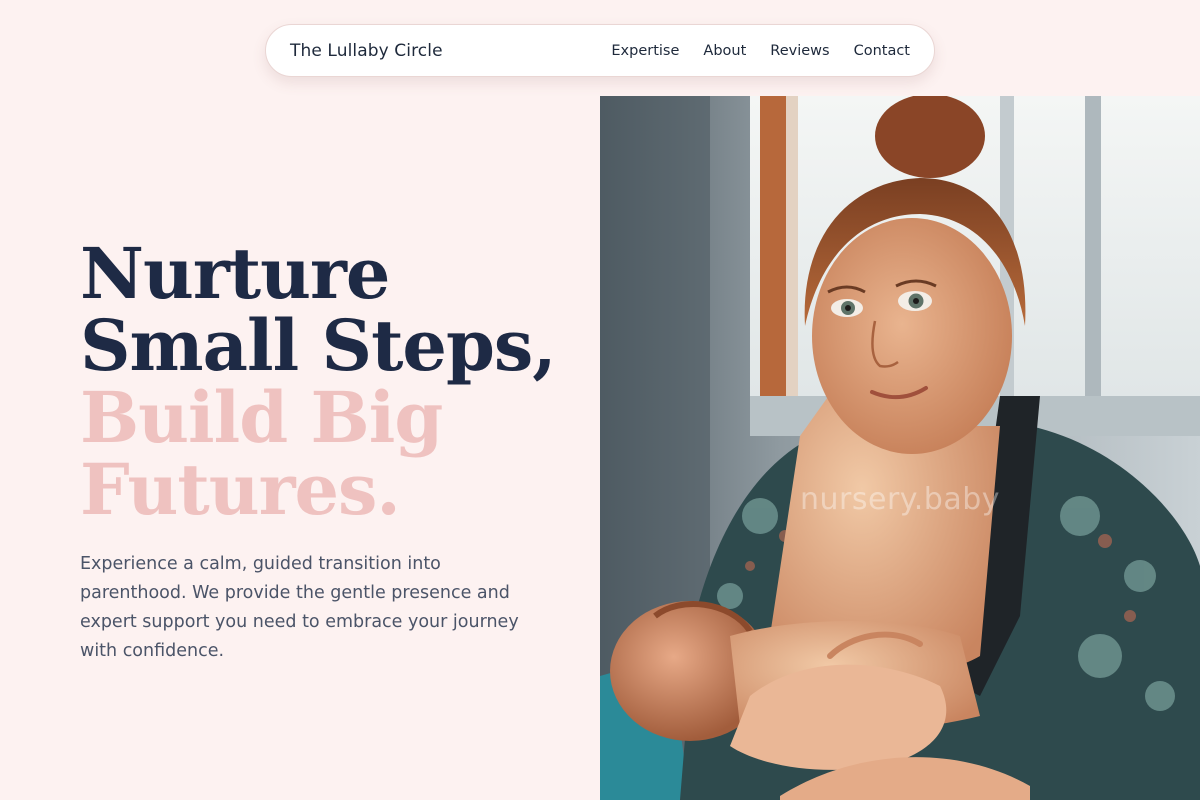  What do you see at coordinates (645, 51) in the screenshot?
I see `nav-link-expertise: Expertise` at bounding box center [645, 51].